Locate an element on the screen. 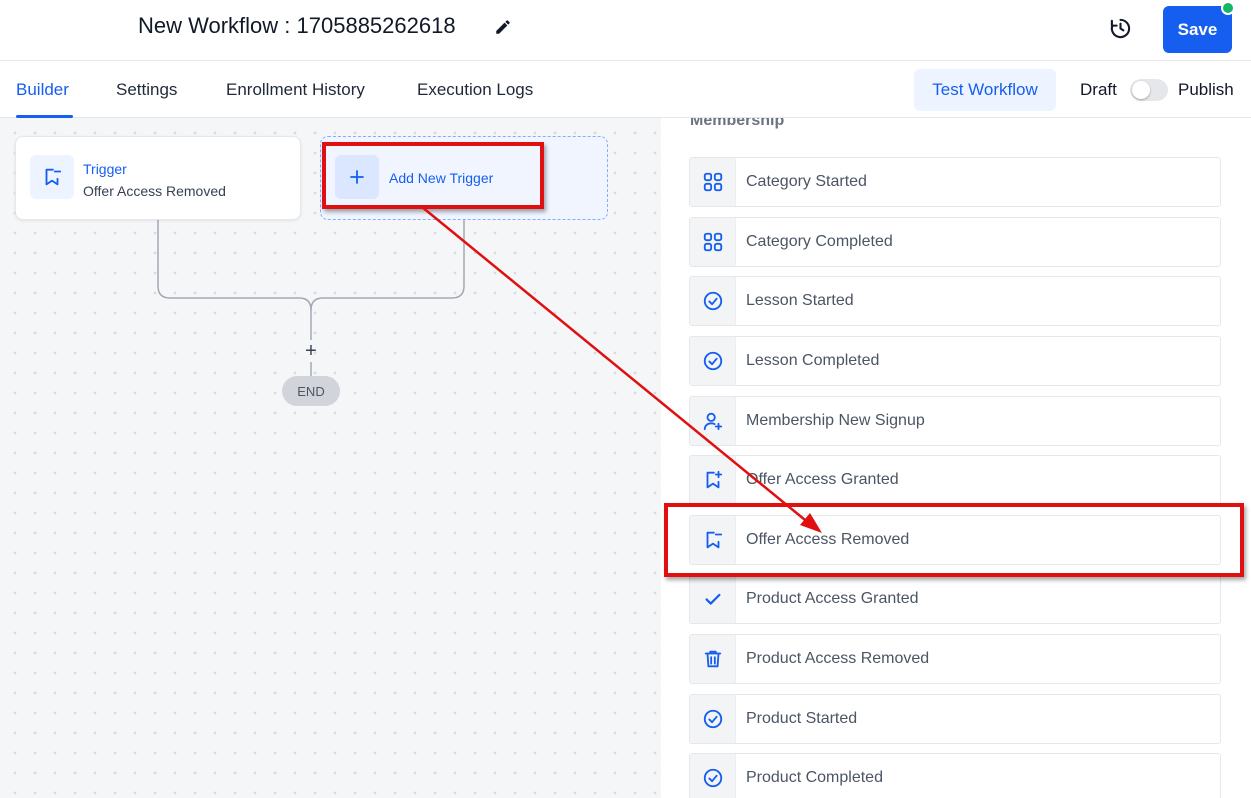  trigger-option-label: Offer Access Removed is located at coordinates (828, 539).